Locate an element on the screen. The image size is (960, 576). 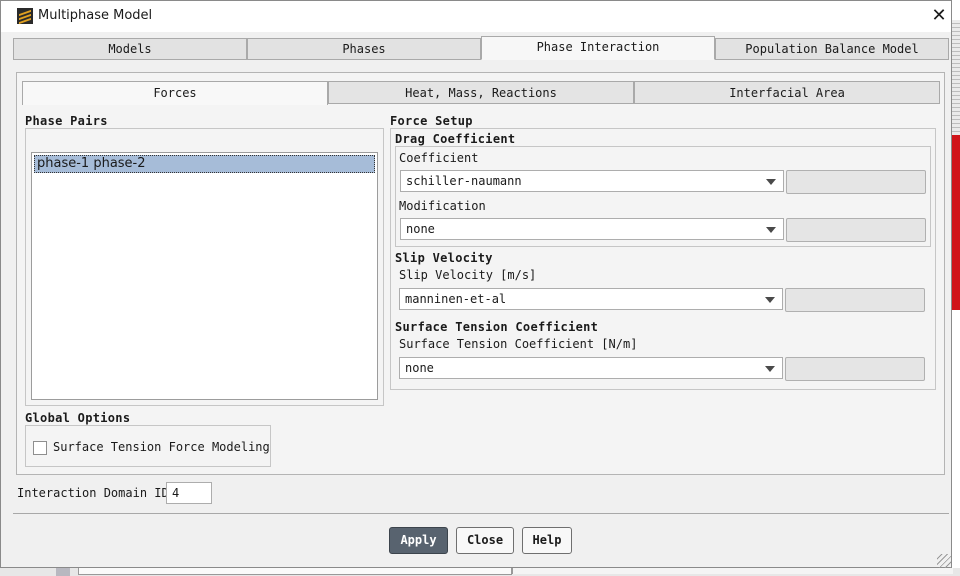
surface-tension-coefficient-edit-field is located at coordinates (855, 369).